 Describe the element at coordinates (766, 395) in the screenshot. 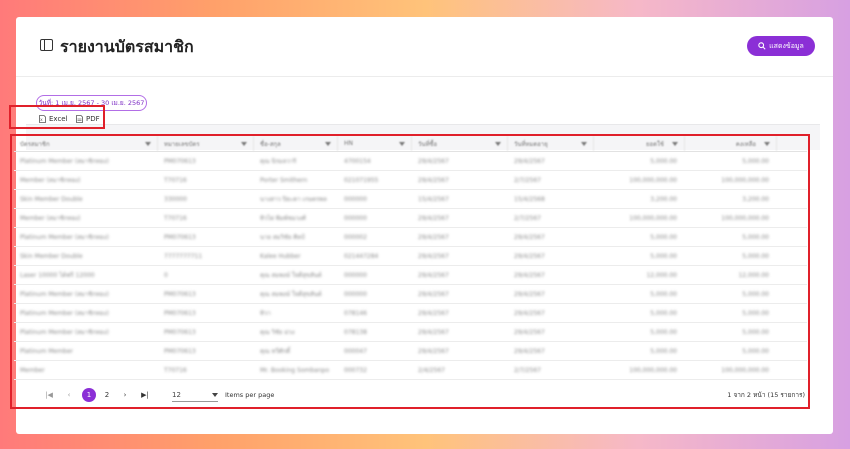

I see `page-range-label: 1 จาก 2 หน้า (15 รายการ)` at that location.